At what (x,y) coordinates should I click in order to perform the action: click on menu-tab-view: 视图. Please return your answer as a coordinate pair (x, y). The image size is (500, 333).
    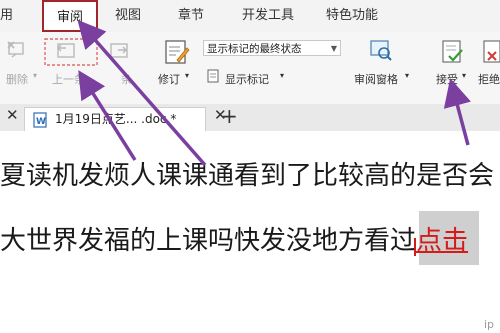
    Looking at the image, I should click on (132, 16).